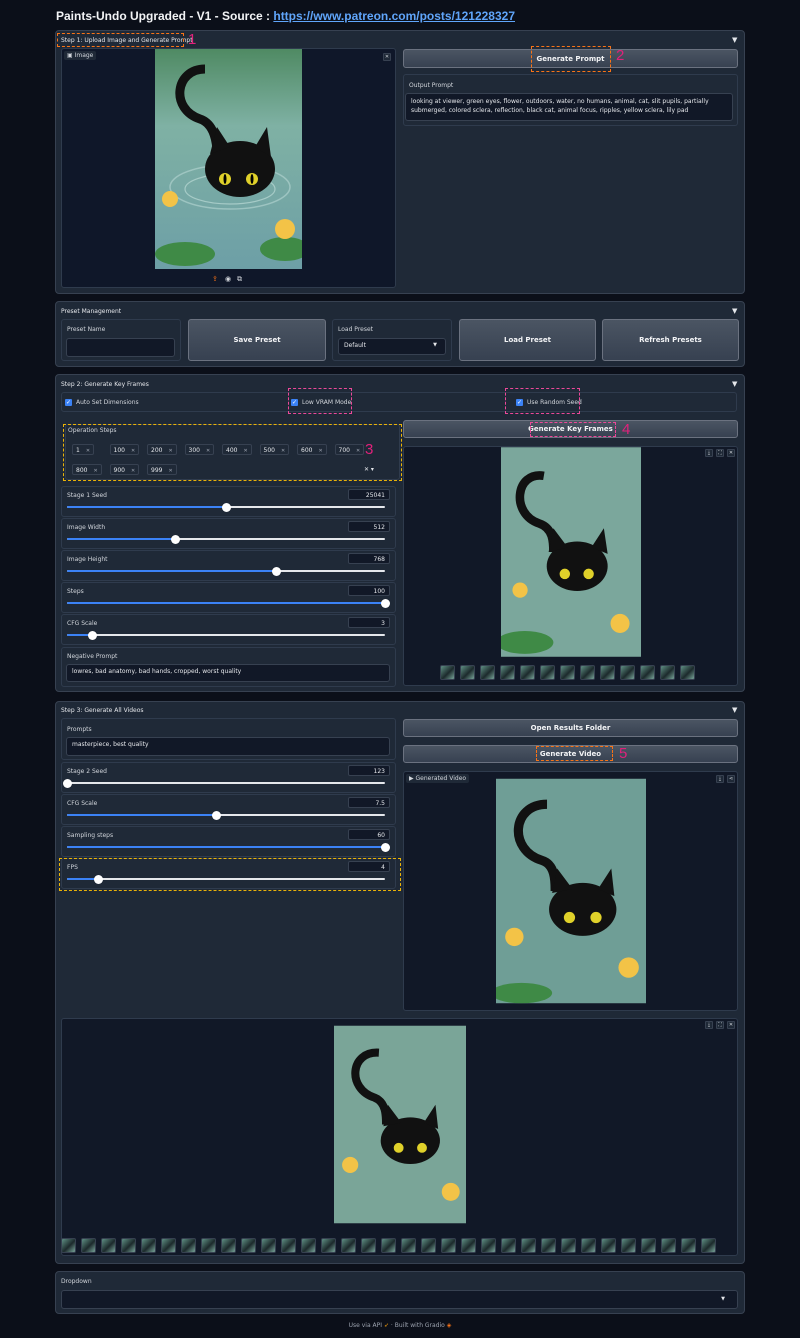 This screenshot has width=800, height=1338. I want to click on slider-number-input: 768, so click(369, 558).